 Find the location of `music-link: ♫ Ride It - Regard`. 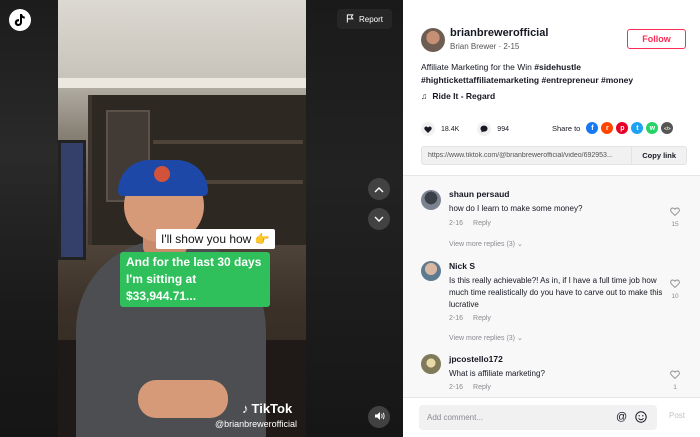

music-link: ♫ Ride It - Regard is located at coordinates (458, 96).